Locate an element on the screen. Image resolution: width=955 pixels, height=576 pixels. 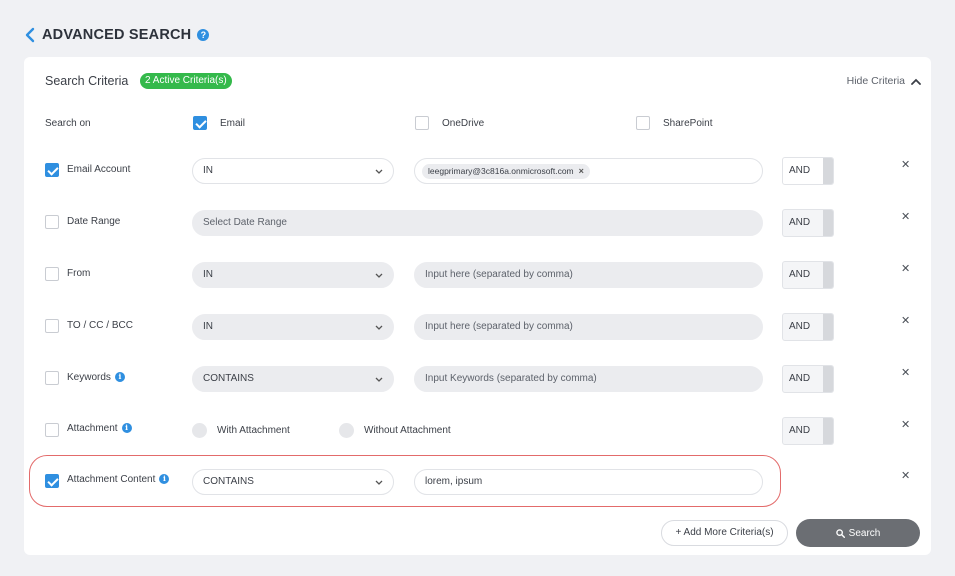
search-icon is located at coordinates (840, 533).